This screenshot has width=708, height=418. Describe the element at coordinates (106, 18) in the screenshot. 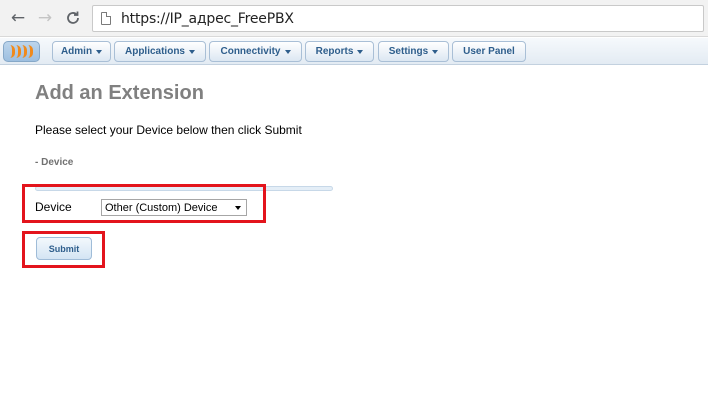

I see `page-icon` at that location.